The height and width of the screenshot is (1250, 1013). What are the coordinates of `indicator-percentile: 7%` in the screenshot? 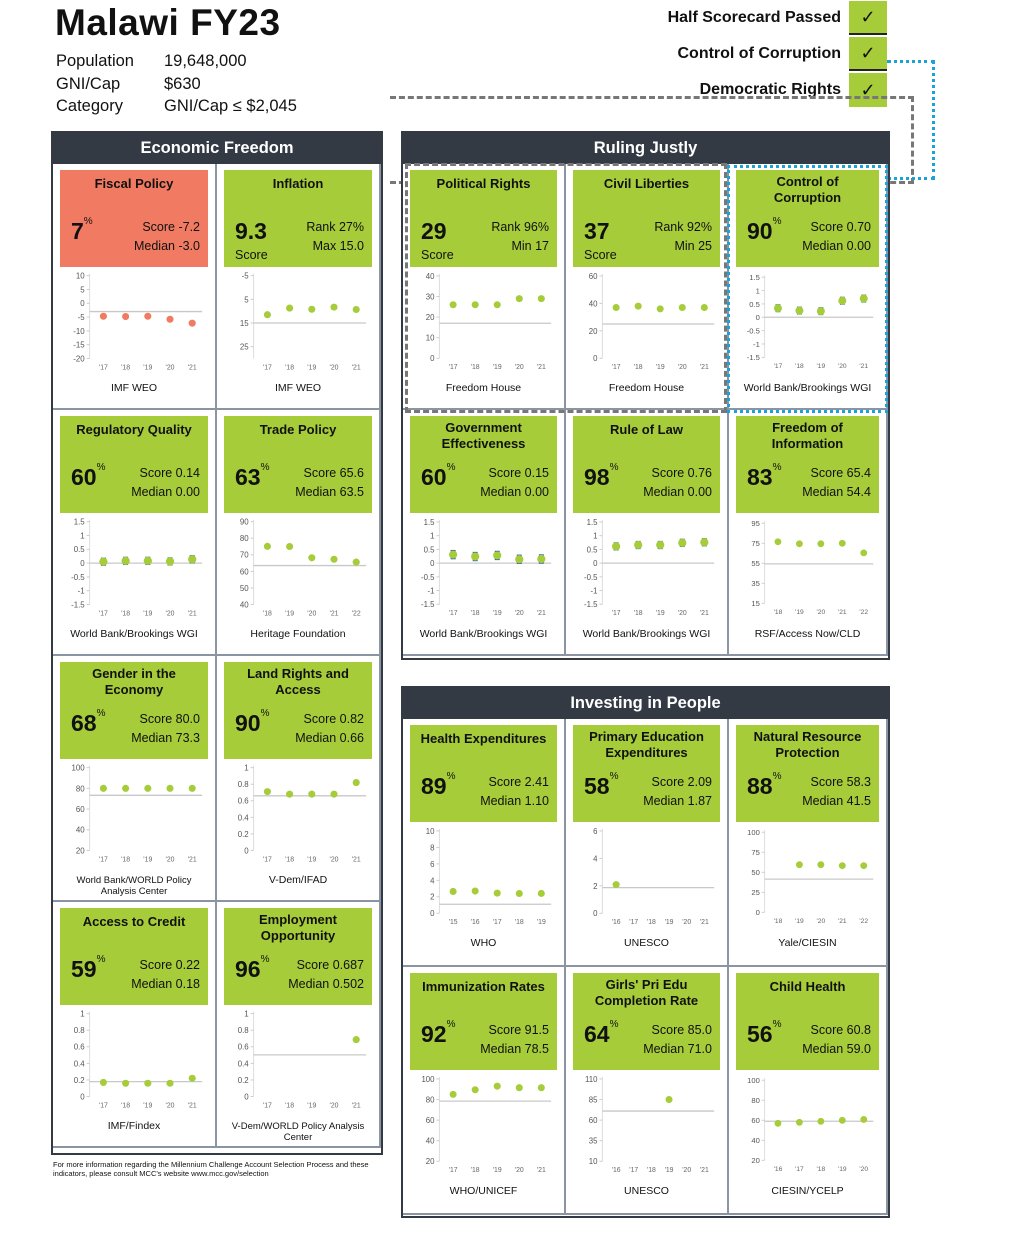 It's located at (82, 230).